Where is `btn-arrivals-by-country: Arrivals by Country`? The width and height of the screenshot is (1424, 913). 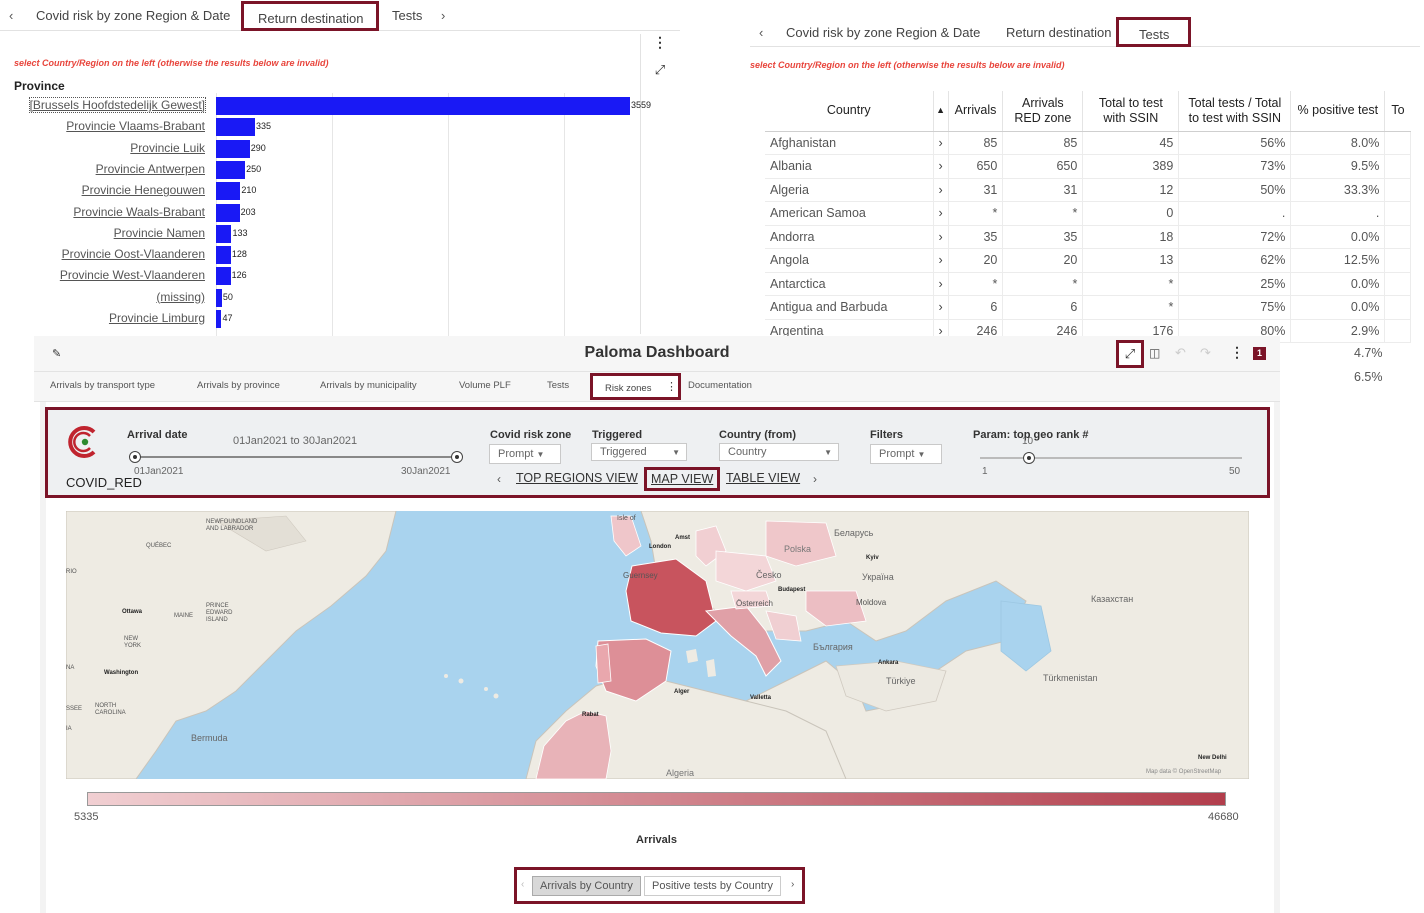 btn-arrivals-by-country: Arrivals by Country is located at coordinates (586, 886).